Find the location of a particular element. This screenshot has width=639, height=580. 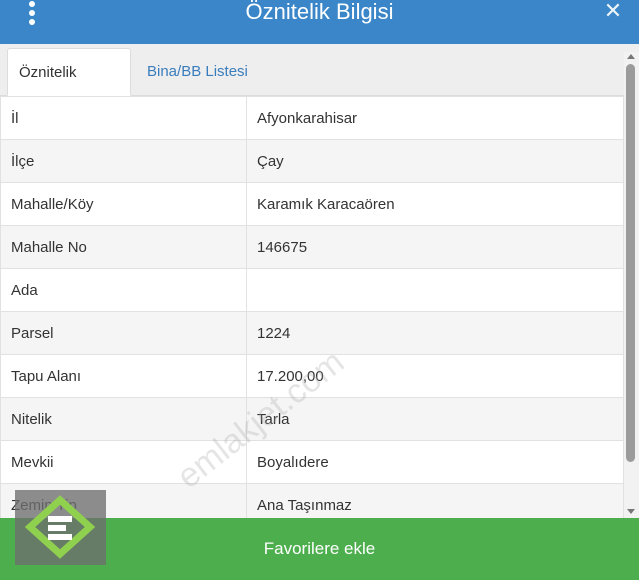

table-row: Tapu Alanı 17.200,00 is located at coordinates (312, 376).